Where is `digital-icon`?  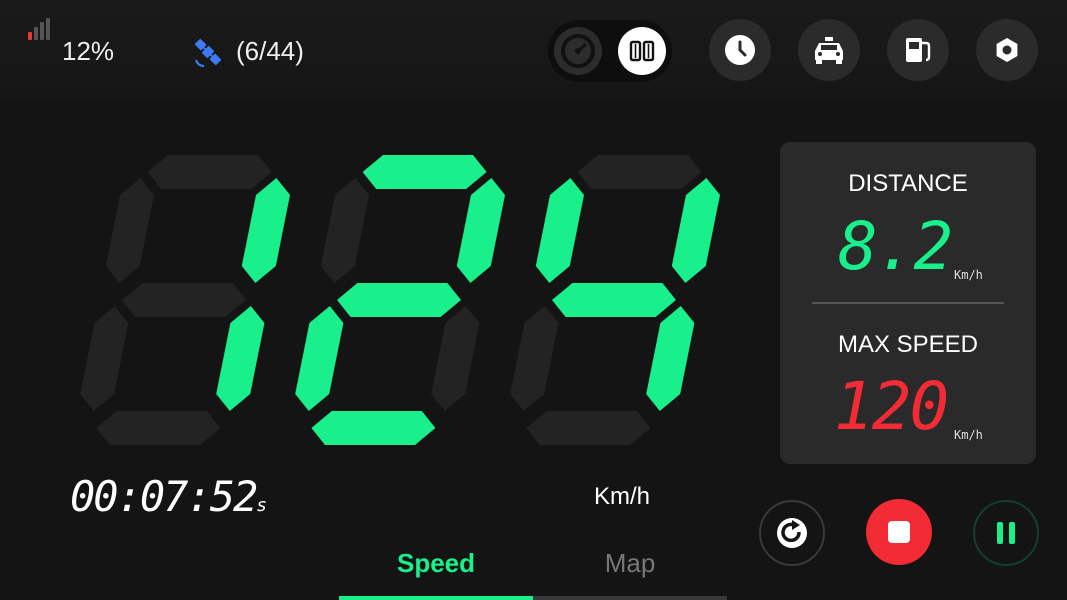
digital-icon is located at coordinates (642, 51).